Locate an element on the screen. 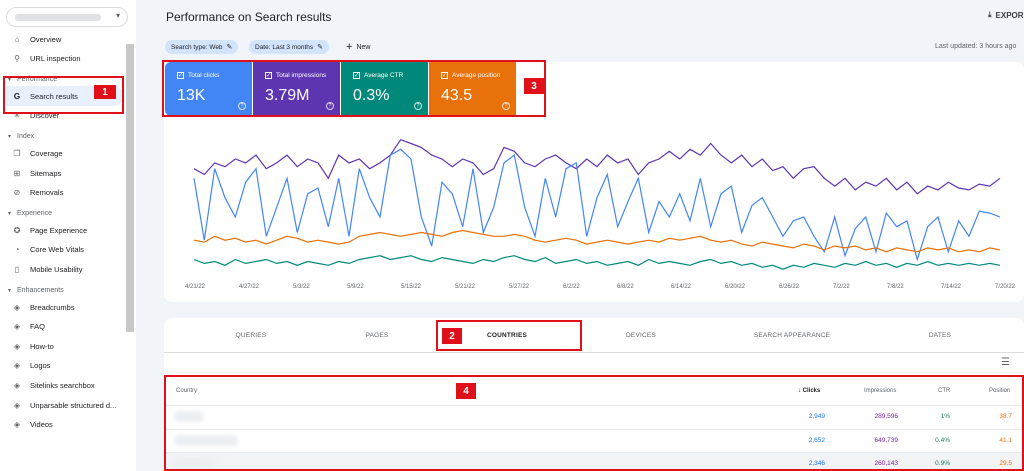  x-axis-tick-label: 6/14/22 is located at coordinates (681, 287).